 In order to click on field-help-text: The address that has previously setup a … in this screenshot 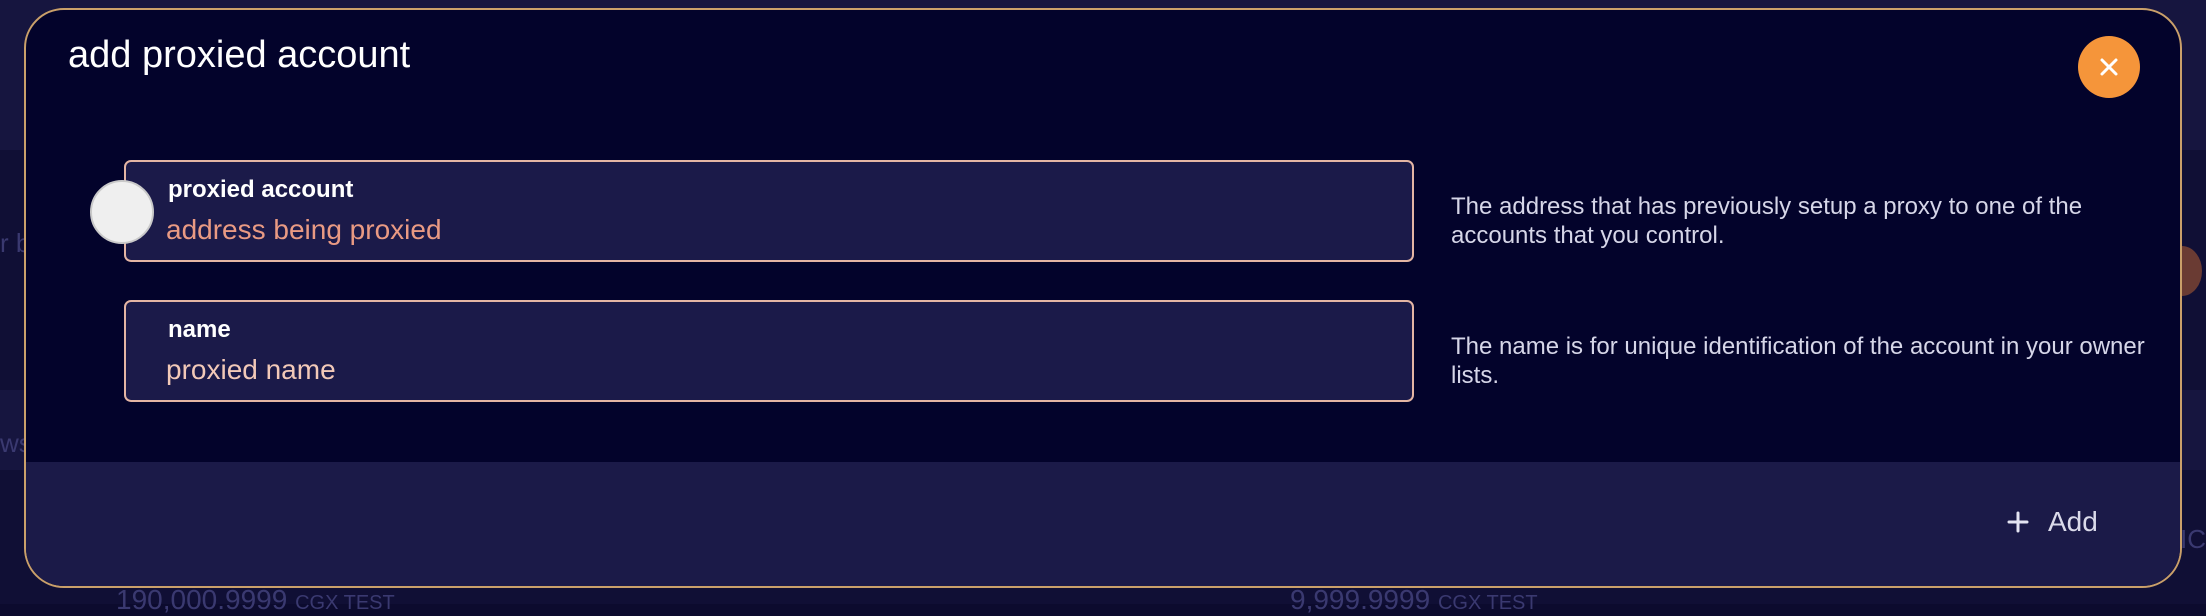, I will do `click(1767, 221)`.